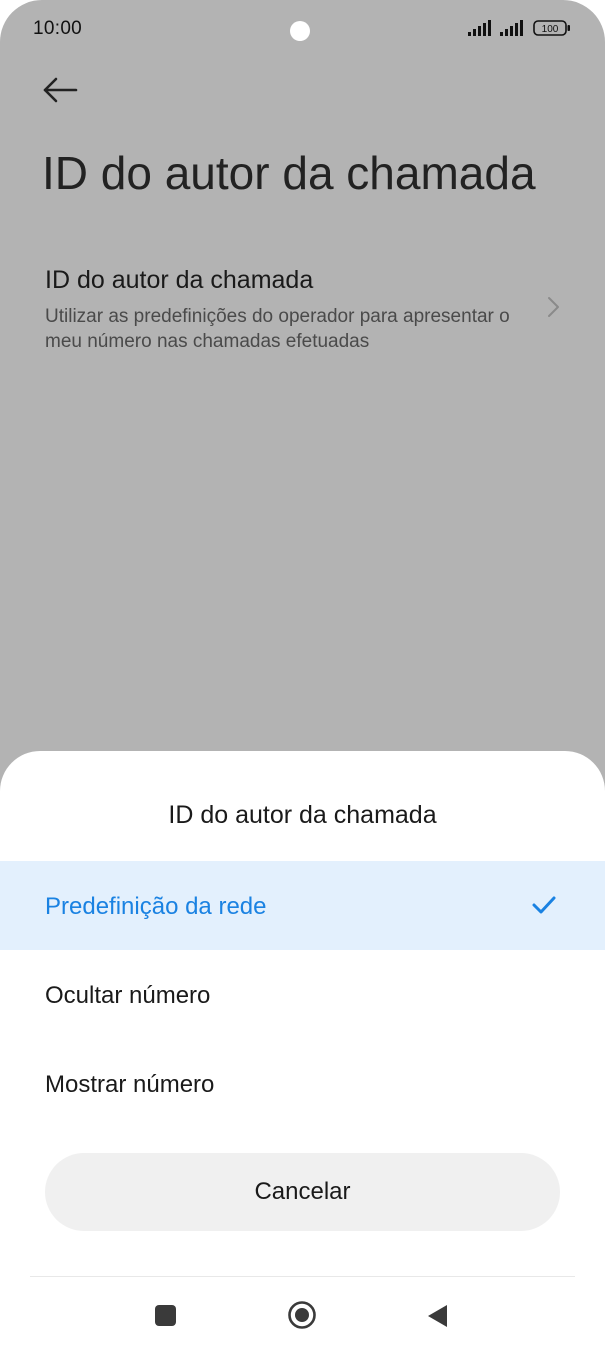  I want to click on square-icon, so click(165, 1315).